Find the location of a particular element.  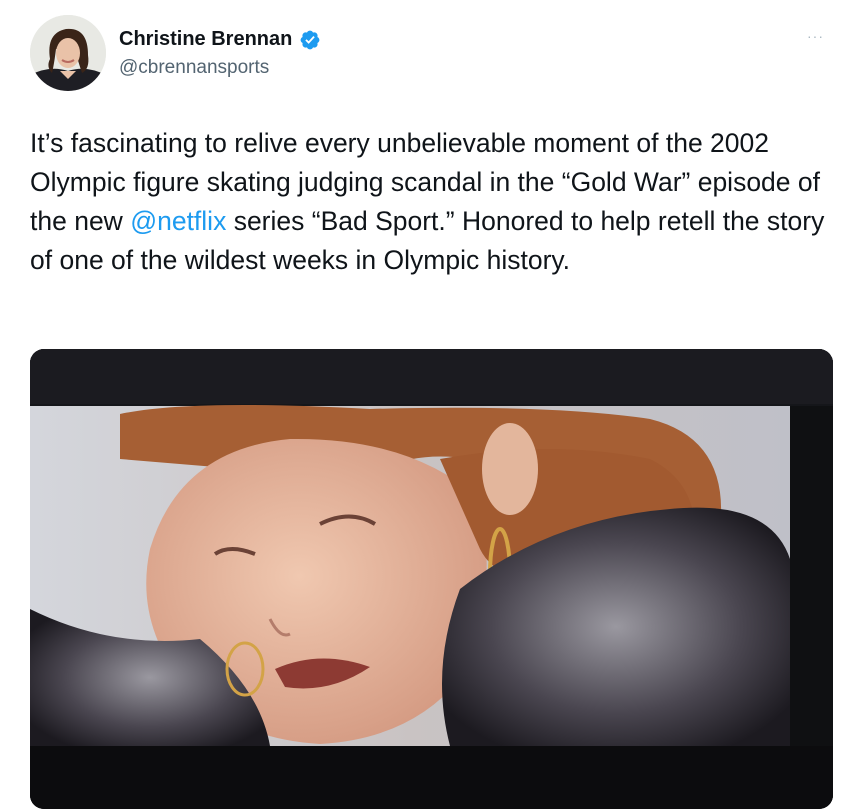

avatar-photo-icon is located at coordinates (68, 53).